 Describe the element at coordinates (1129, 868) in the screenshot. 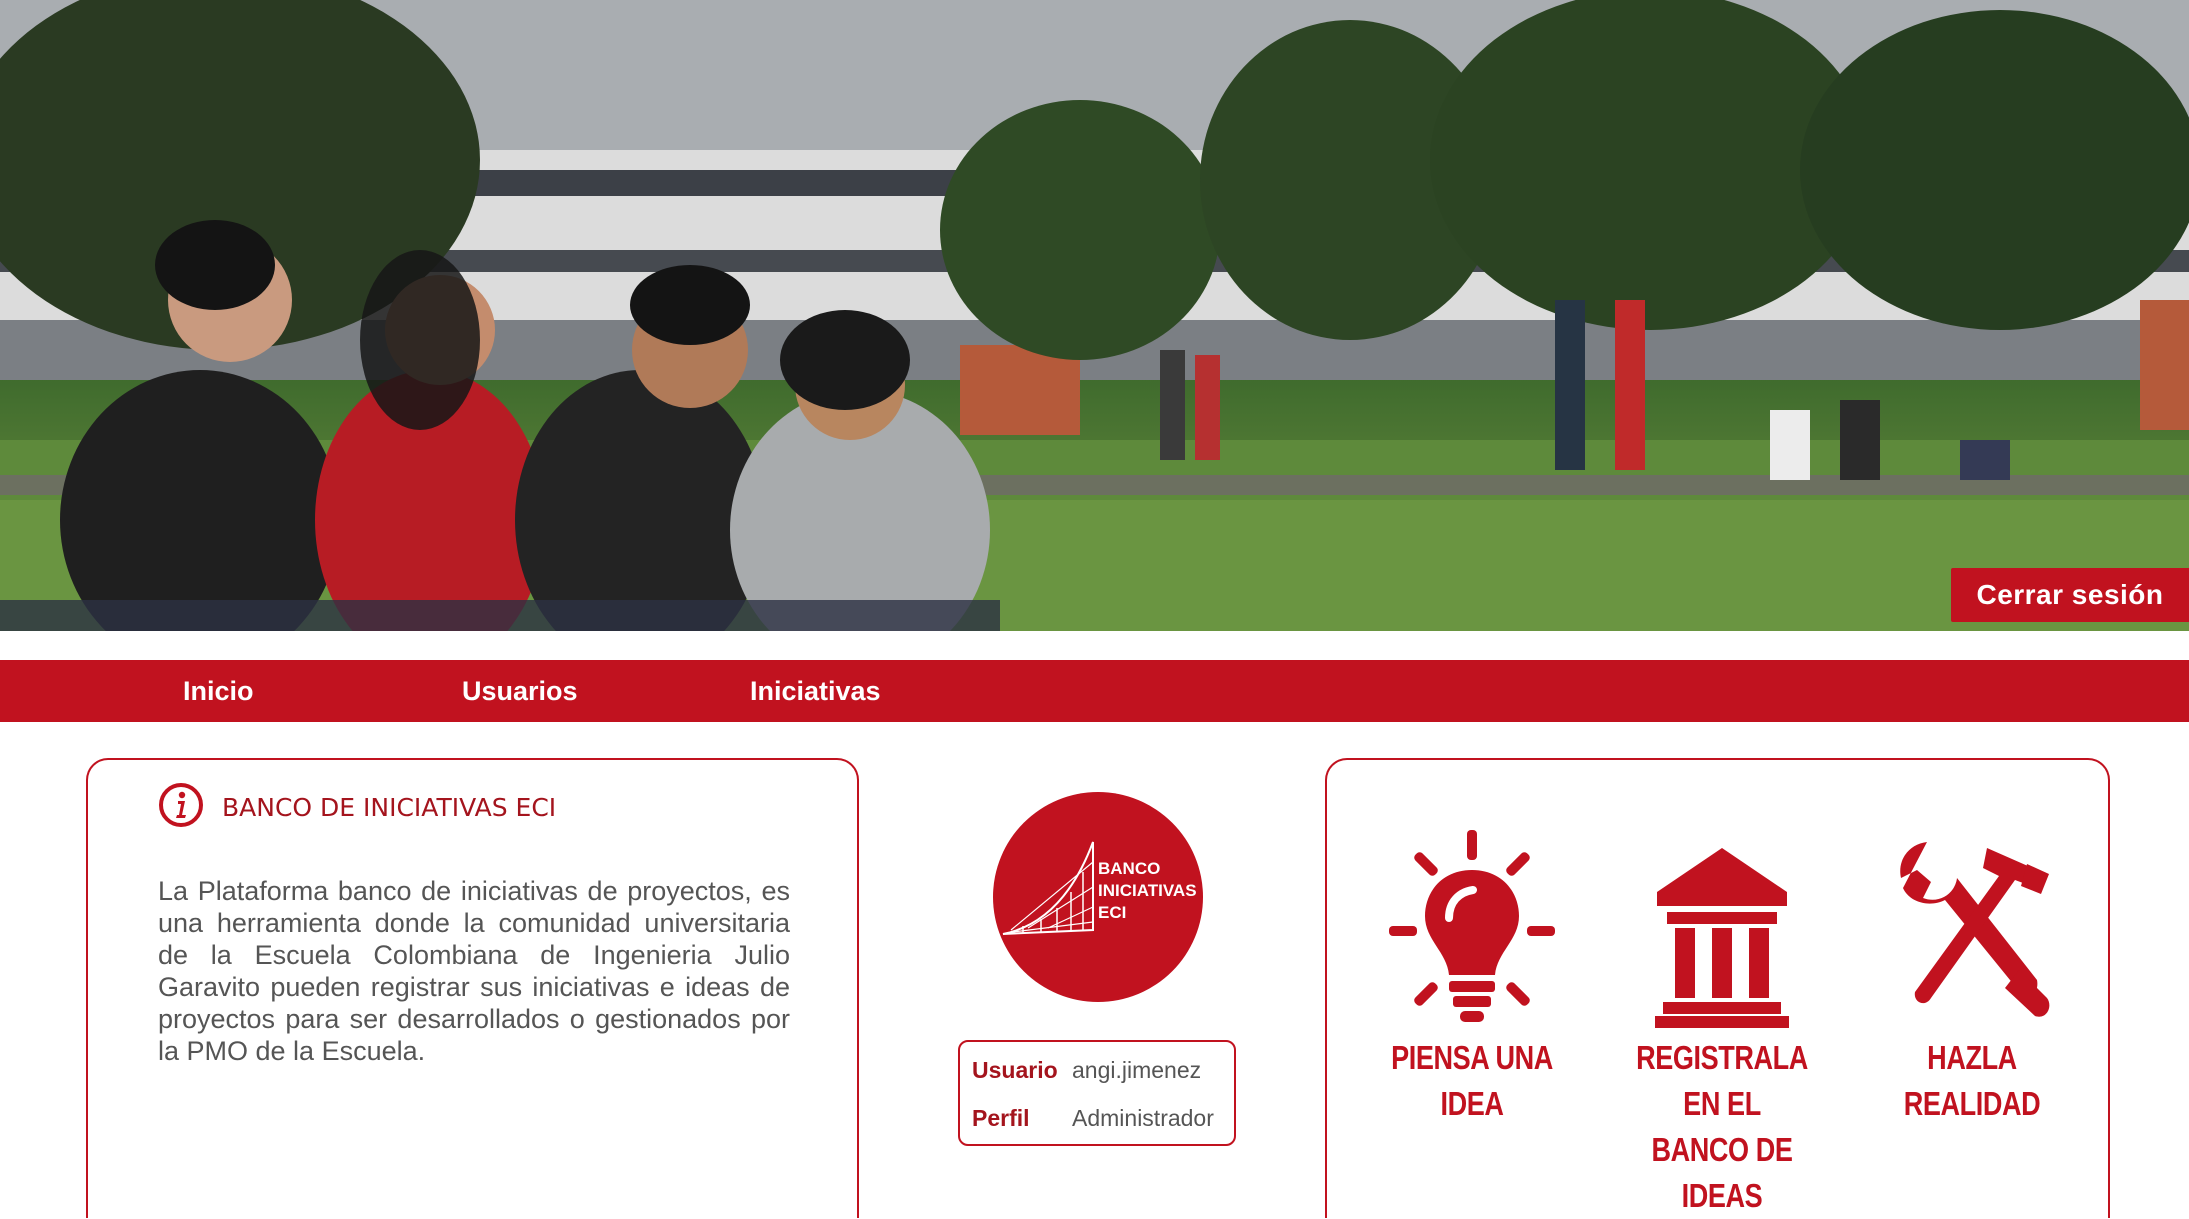

I see `logo-text-line: BANCO` at that location.